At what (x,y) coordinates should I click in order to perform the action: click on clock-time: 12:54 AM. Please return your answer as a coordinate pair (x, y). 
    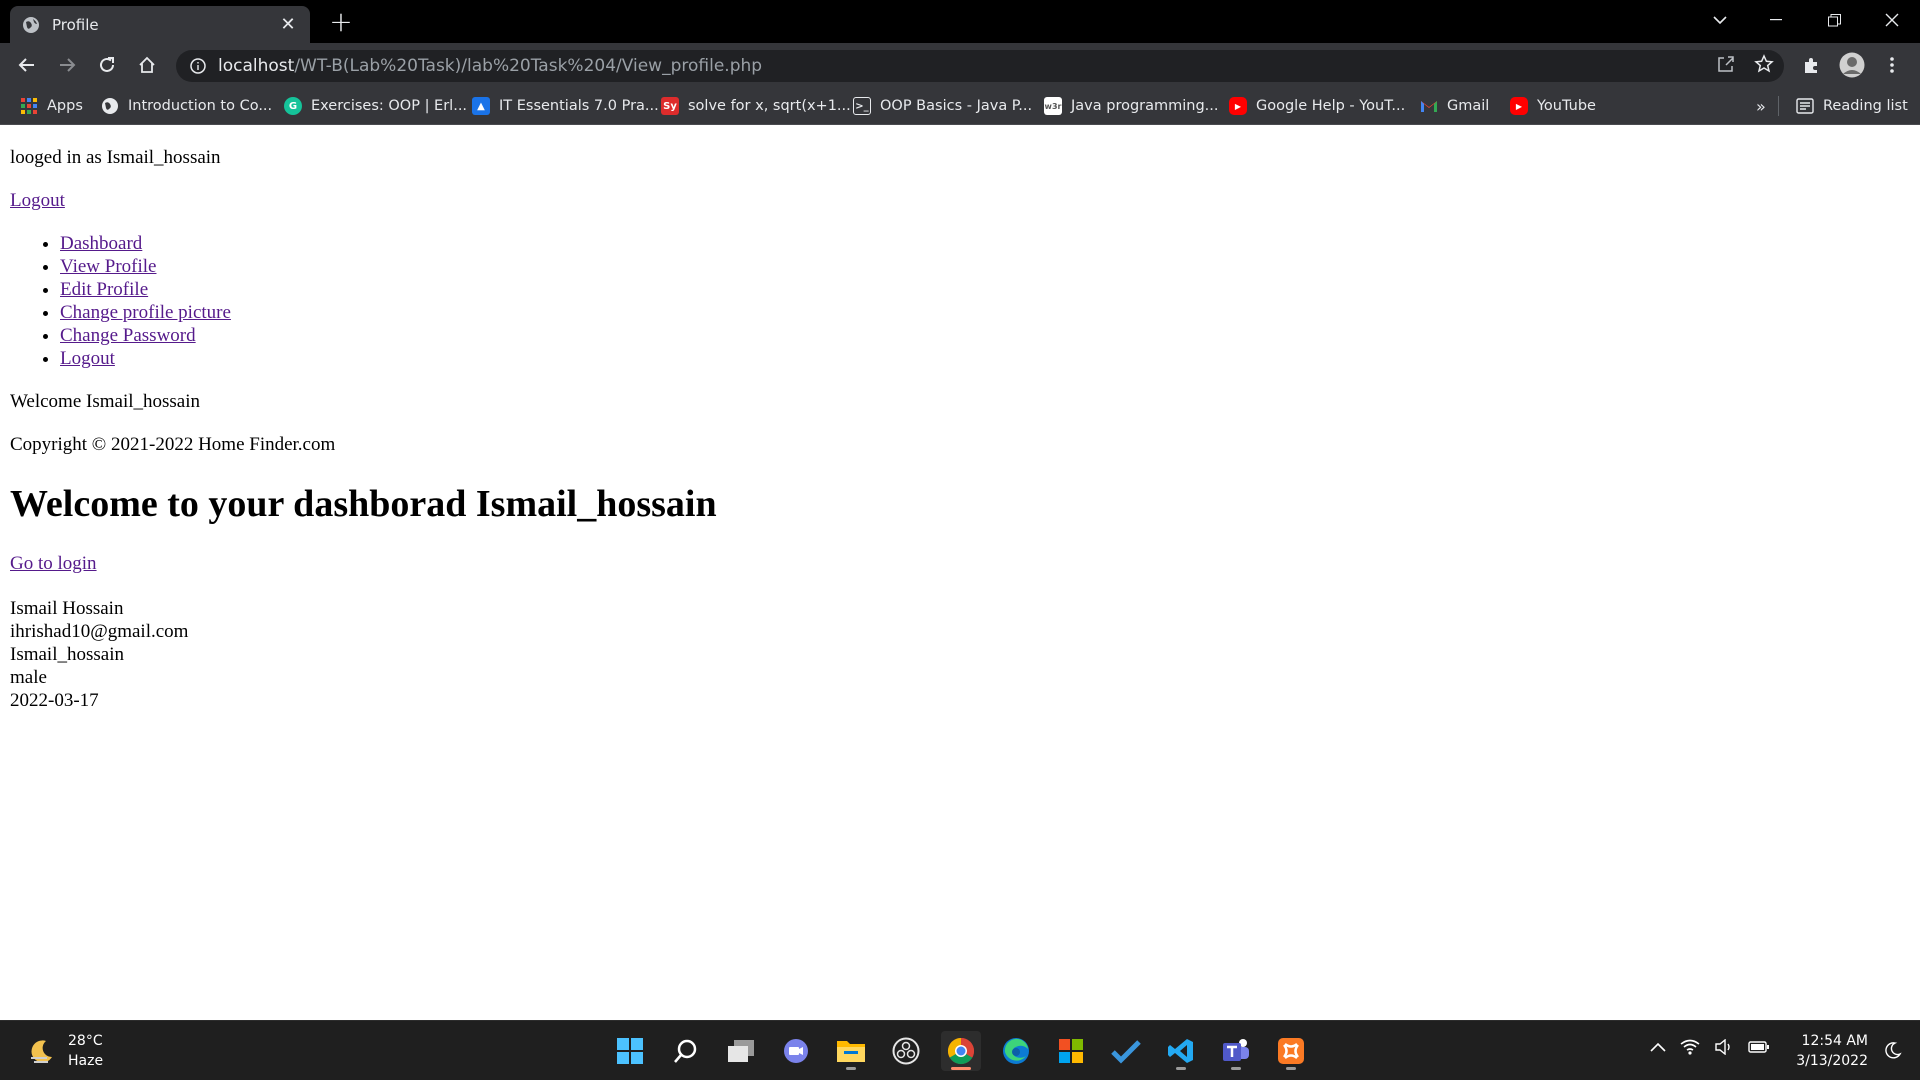
    Looking at the image, I should click on (1834, 1041).